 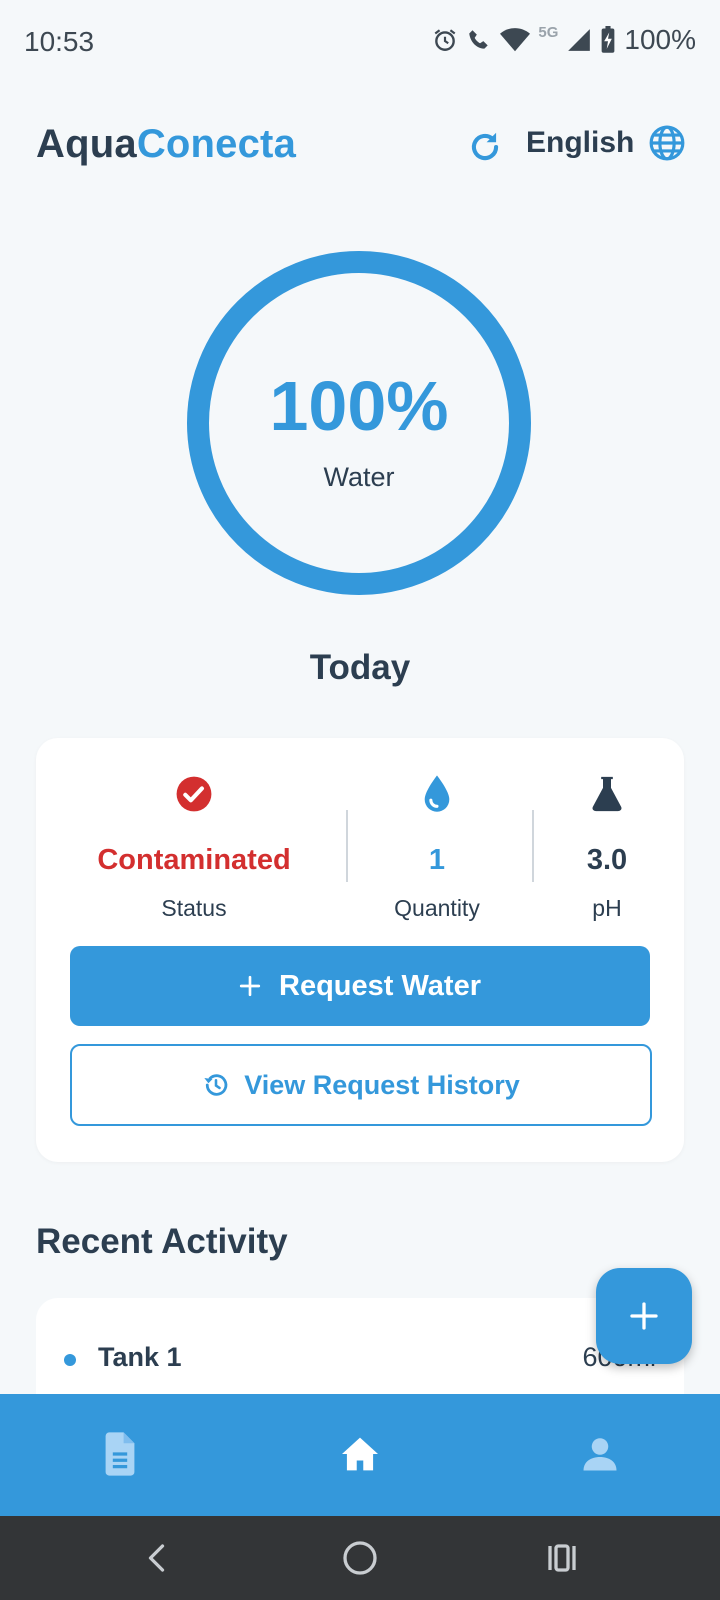 What do you see at coordinates (194, 794) in the screenshot?
I see `check-circle-icon` at bounding box center [194, 794].